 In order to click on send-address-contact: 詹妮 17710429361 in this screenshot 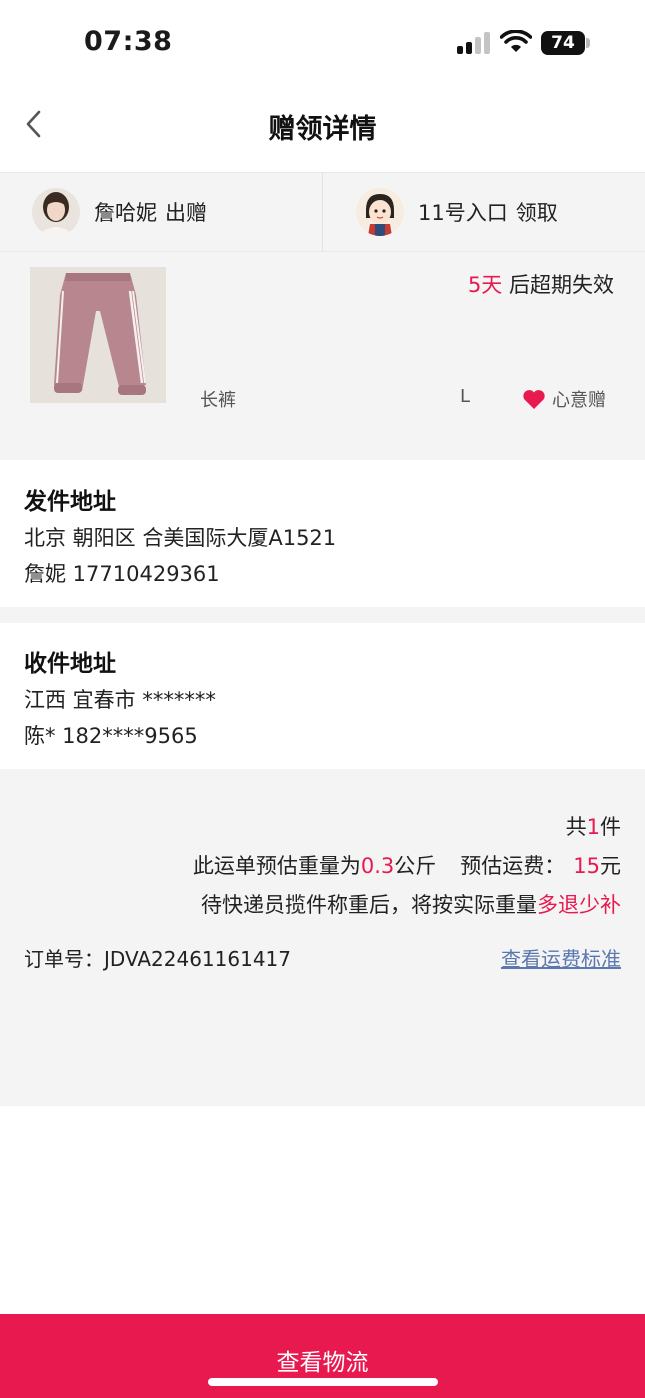, I will do `click(122, 574)`.